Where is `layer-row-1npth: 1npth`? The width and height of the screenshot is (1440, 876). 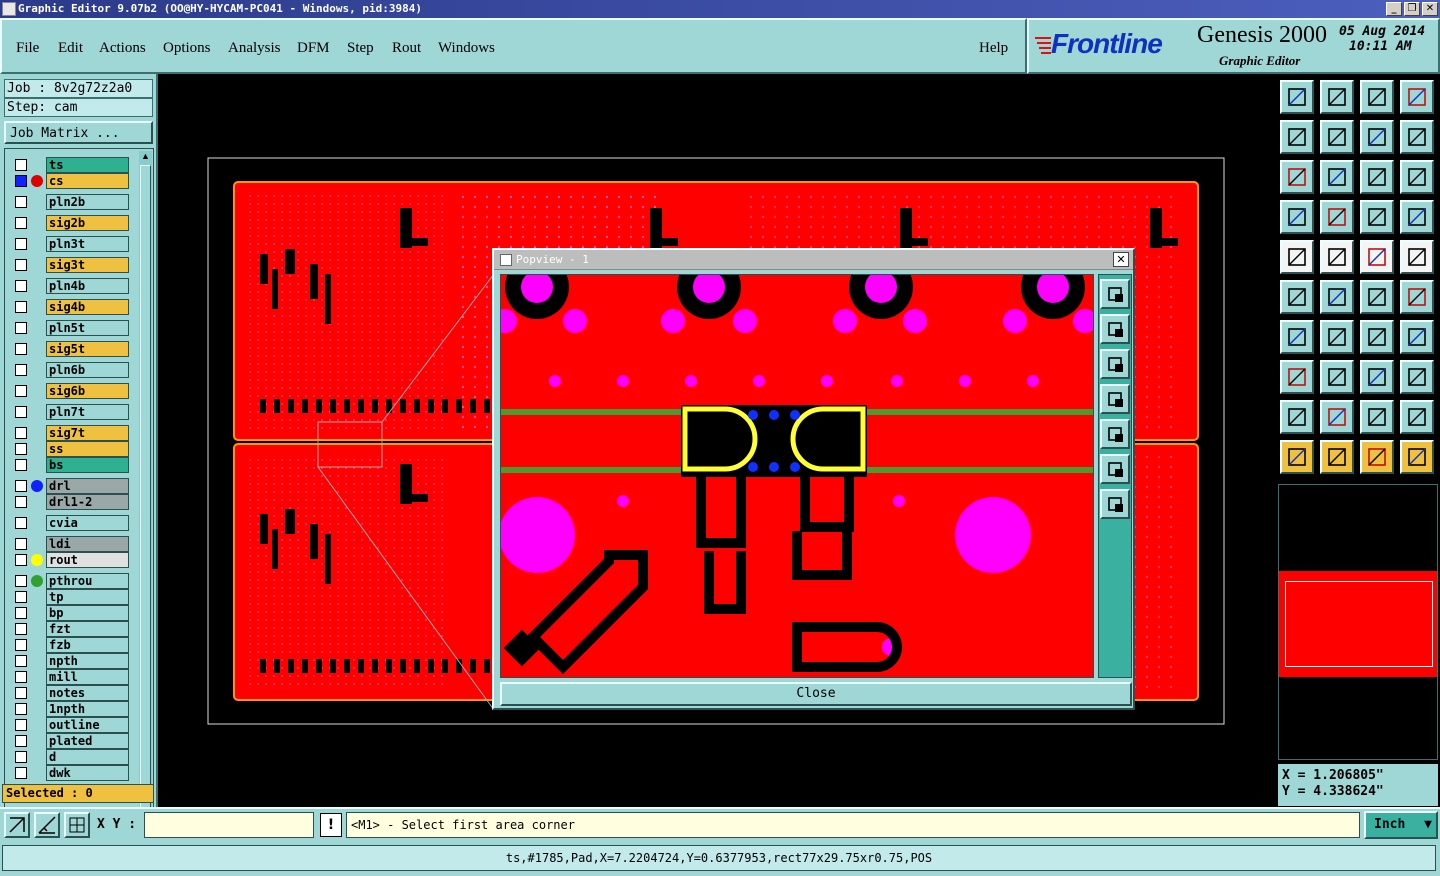
layer-row-1npth: 1npth is located at coordinates (71, 709).